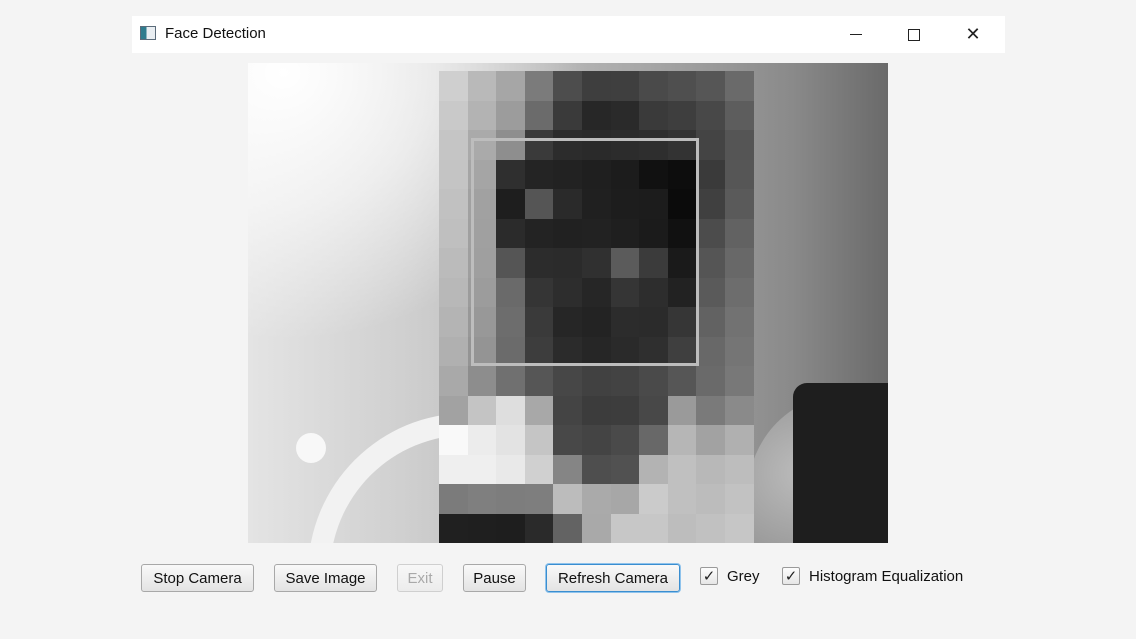 The image size is (1136, 639). Describe the element at coordinates (730, 576) in the screenshot. I see `grey-checkbox-row: ✓ Grey` at that location.